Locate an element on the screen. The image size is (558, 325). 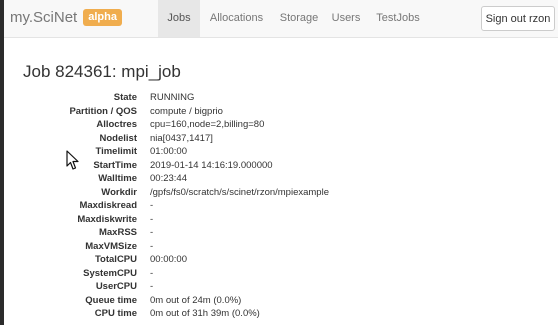
detail-label: StartTime is located at coordinates (115, 165).